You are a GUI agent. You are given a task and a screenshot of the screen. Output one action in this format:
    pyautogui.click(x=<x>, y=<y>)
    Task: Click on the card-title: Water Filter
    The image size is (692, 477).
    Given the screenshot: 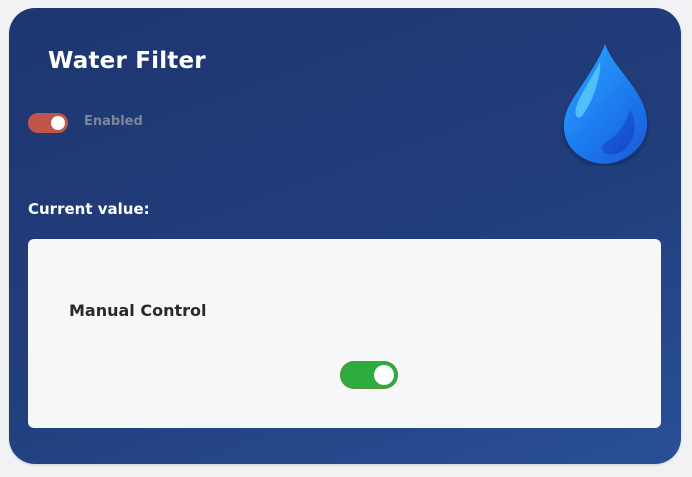 What is the action you would take?
    pyautogui.click(x=127, y=61)
    